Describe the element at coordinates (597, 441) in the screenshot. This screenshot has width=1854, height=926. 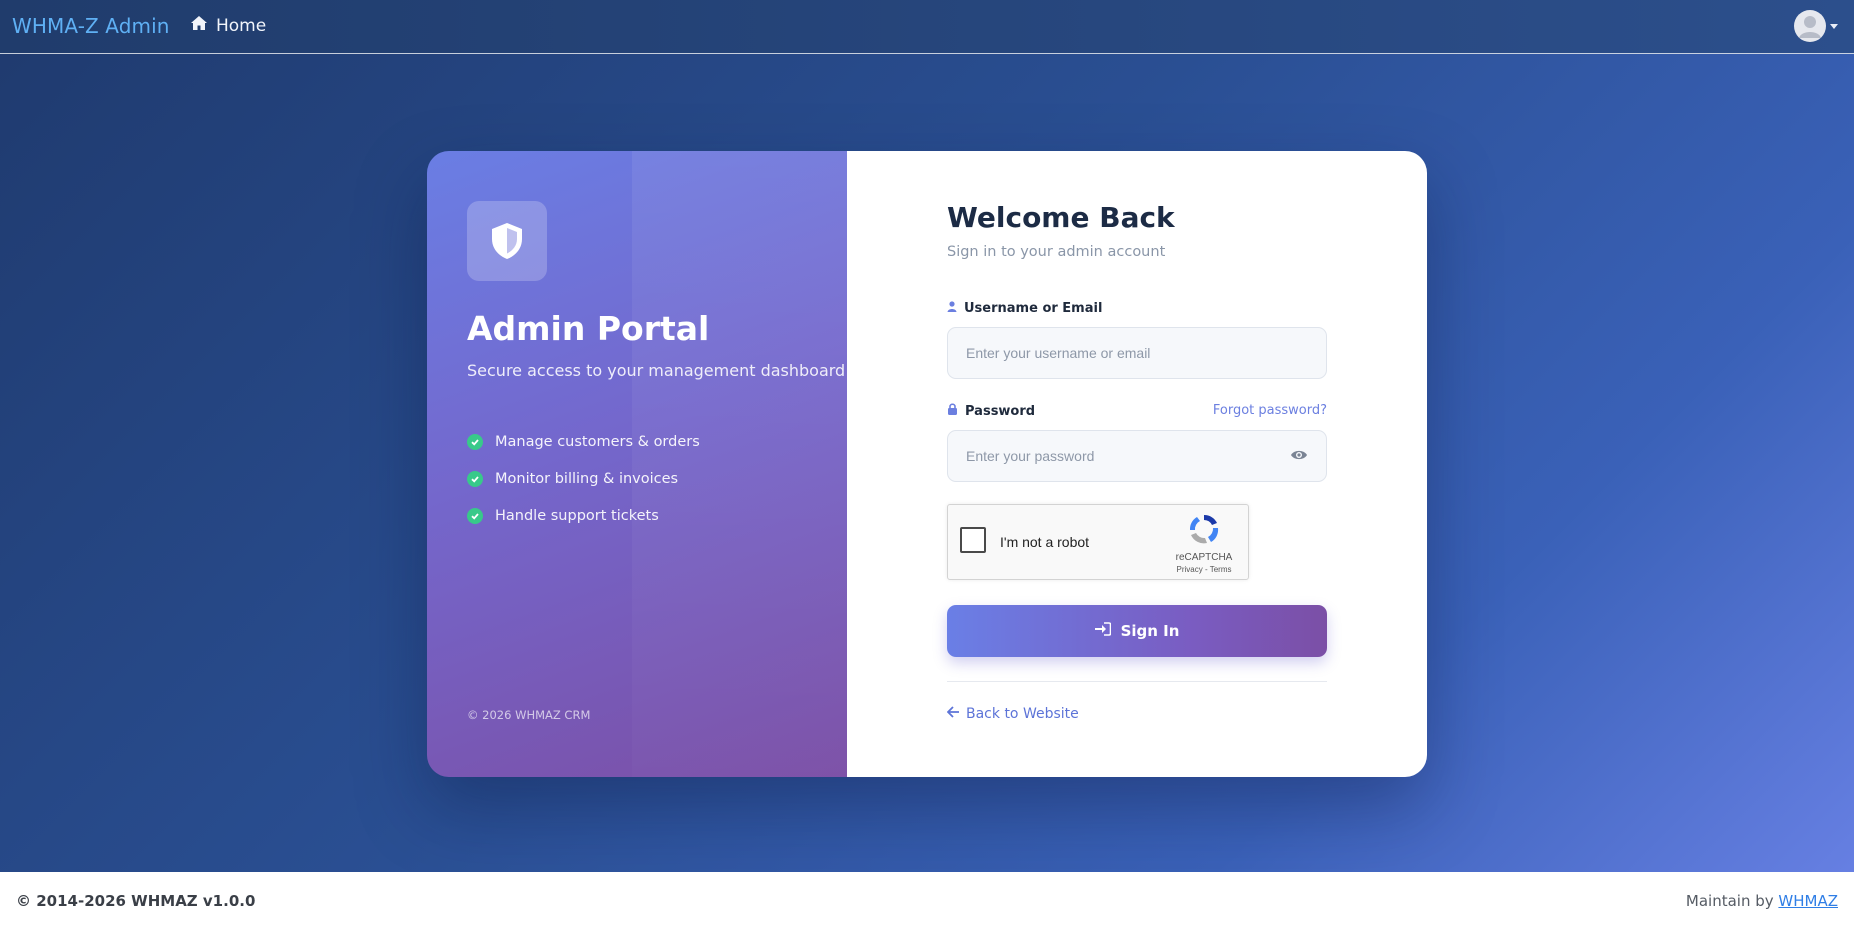
I see `feature-label: Manage customers & orders` at that location.